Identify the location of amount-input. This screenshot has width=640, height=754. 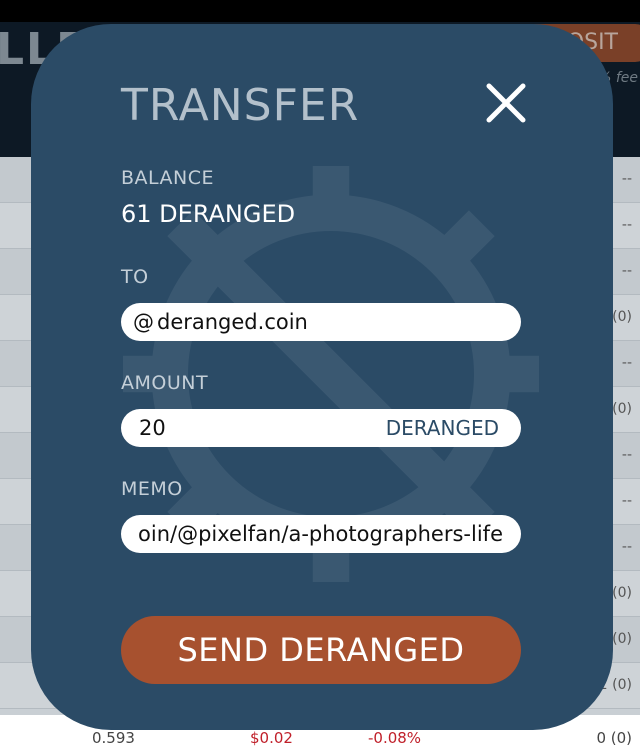
(239, 428).